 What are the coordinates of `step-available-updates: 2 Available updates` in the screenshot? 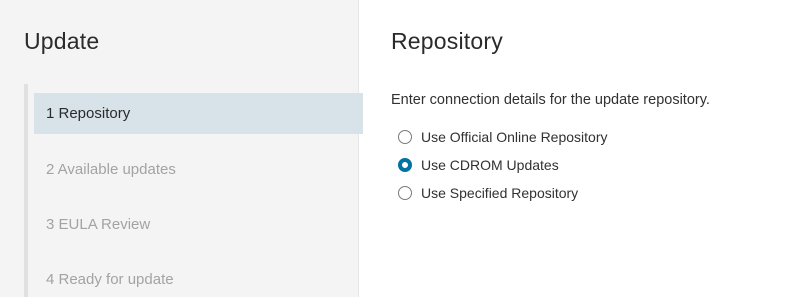 It's located at (198, 169).